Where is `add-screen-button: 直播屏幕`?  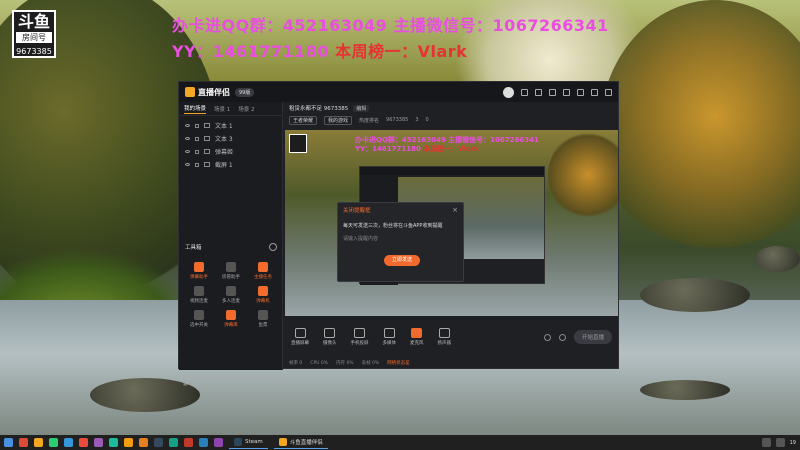
add-screen-button: 直播屏幕 is located at coordinates (300, 337).